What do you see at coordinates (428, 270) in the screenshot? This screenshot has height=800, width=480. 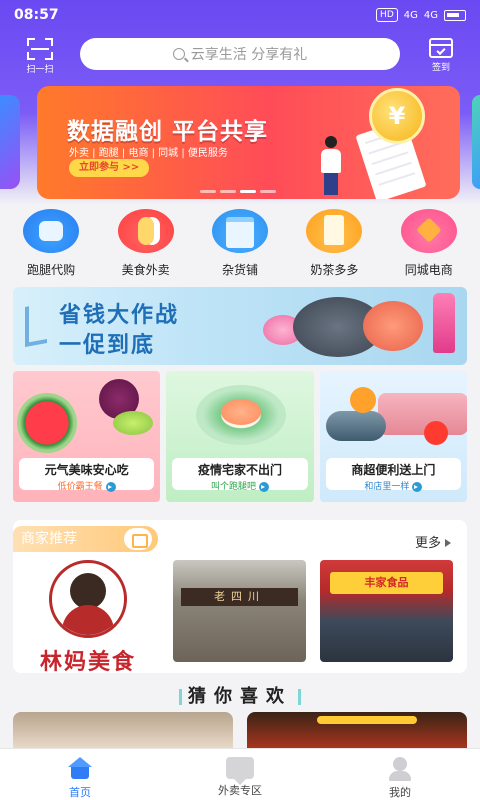 I see `category-label: 同城电商` at bounding box center [428, 270].